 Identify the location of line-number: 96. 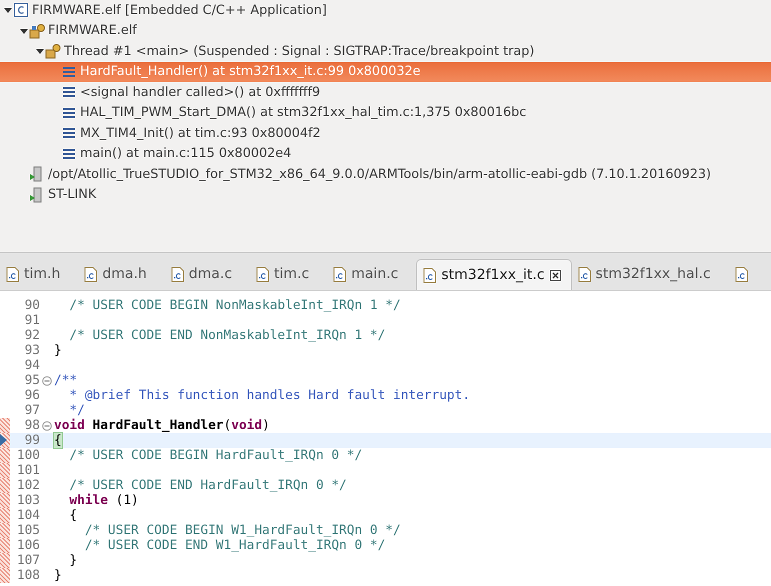
(32, 395).